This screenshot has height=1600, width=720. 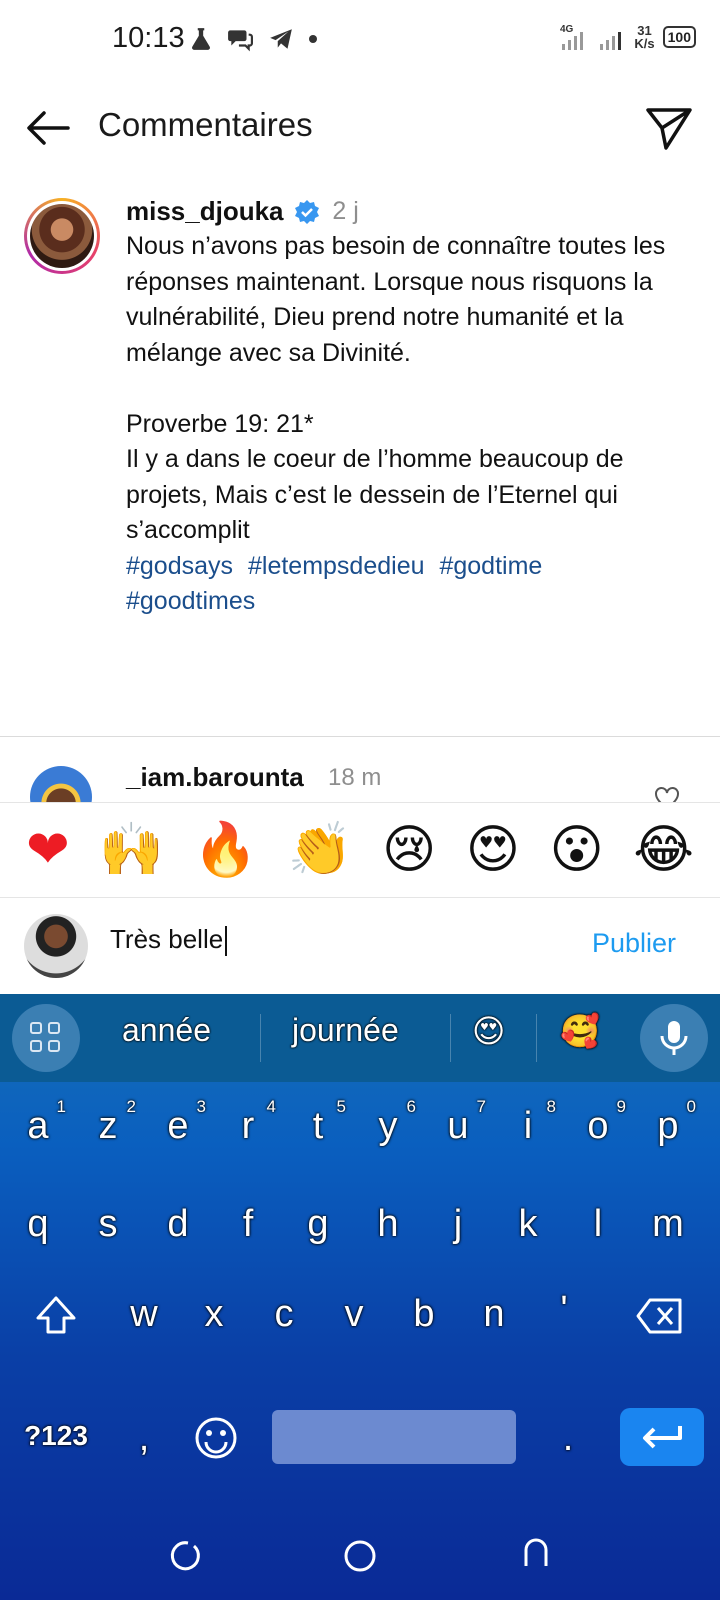 What do you see at coordinates (108, 1224) in the screenshot?
I see `key-s: s` at bounding box center [108, 1224].